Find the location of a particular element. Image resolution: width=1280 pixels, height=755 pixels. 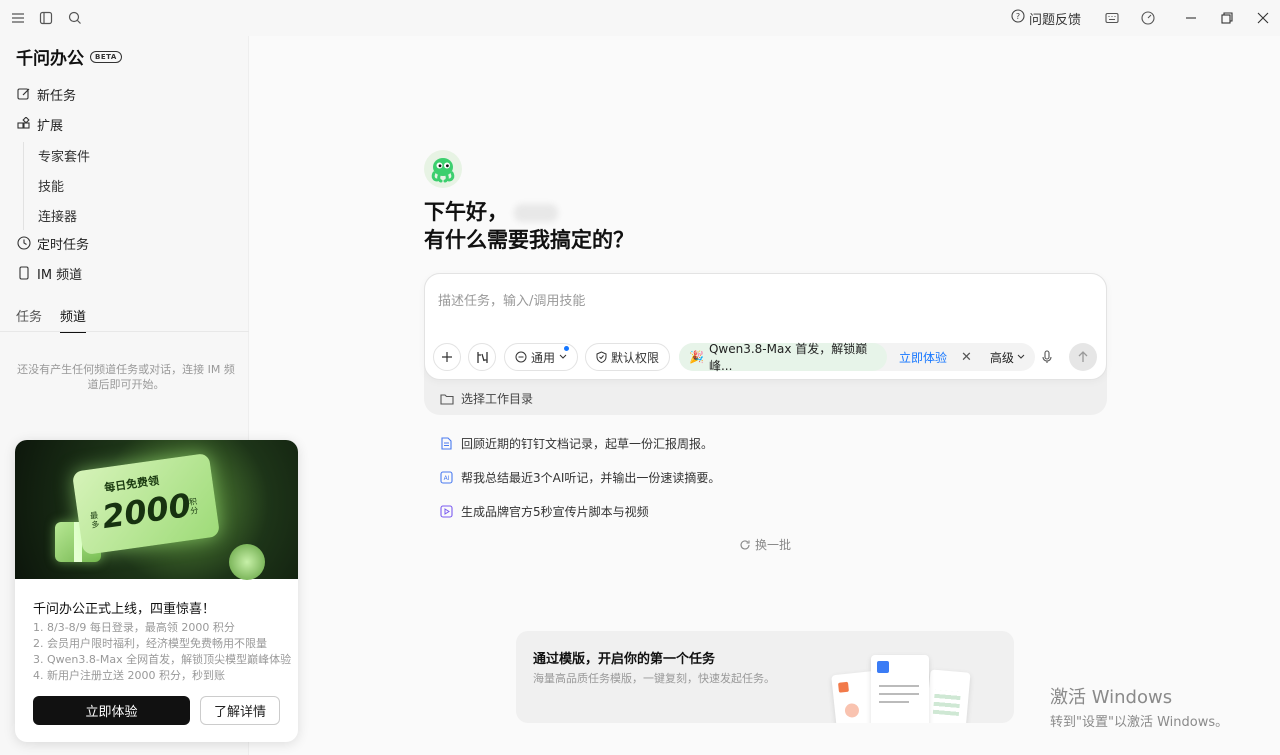

edit-icon is located at coordinates (23, 94).